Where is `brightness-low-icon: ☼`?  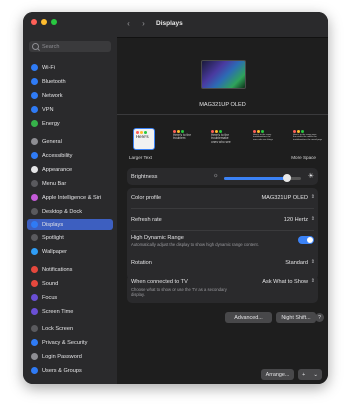
brightness-low-icon: ☼ is located at coordinates (216, 176).